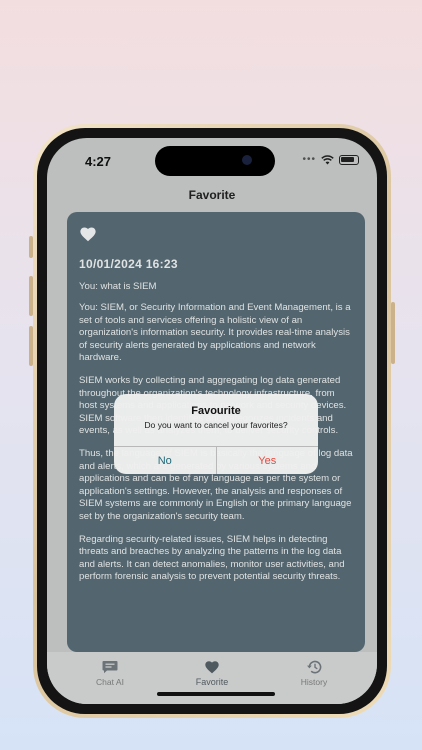 This screenshot has height=750, width=422. Describe the element at coordinates (216, 425) in the screenshot. I see `dialog-message: Do you want to cancel your favorites?` at that location.